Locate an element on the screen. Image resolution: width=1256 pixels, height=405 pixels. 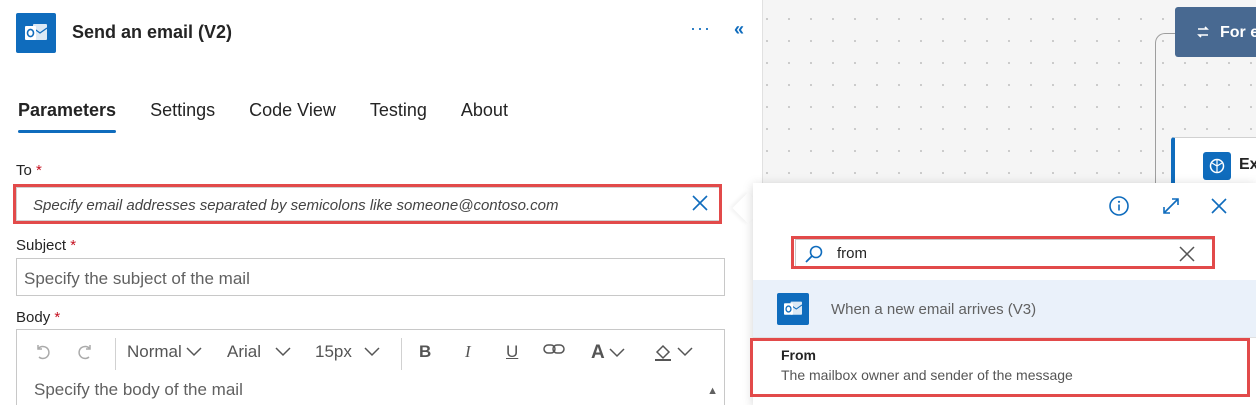
foreach-node: For e is located at coordinates (1215, 32).